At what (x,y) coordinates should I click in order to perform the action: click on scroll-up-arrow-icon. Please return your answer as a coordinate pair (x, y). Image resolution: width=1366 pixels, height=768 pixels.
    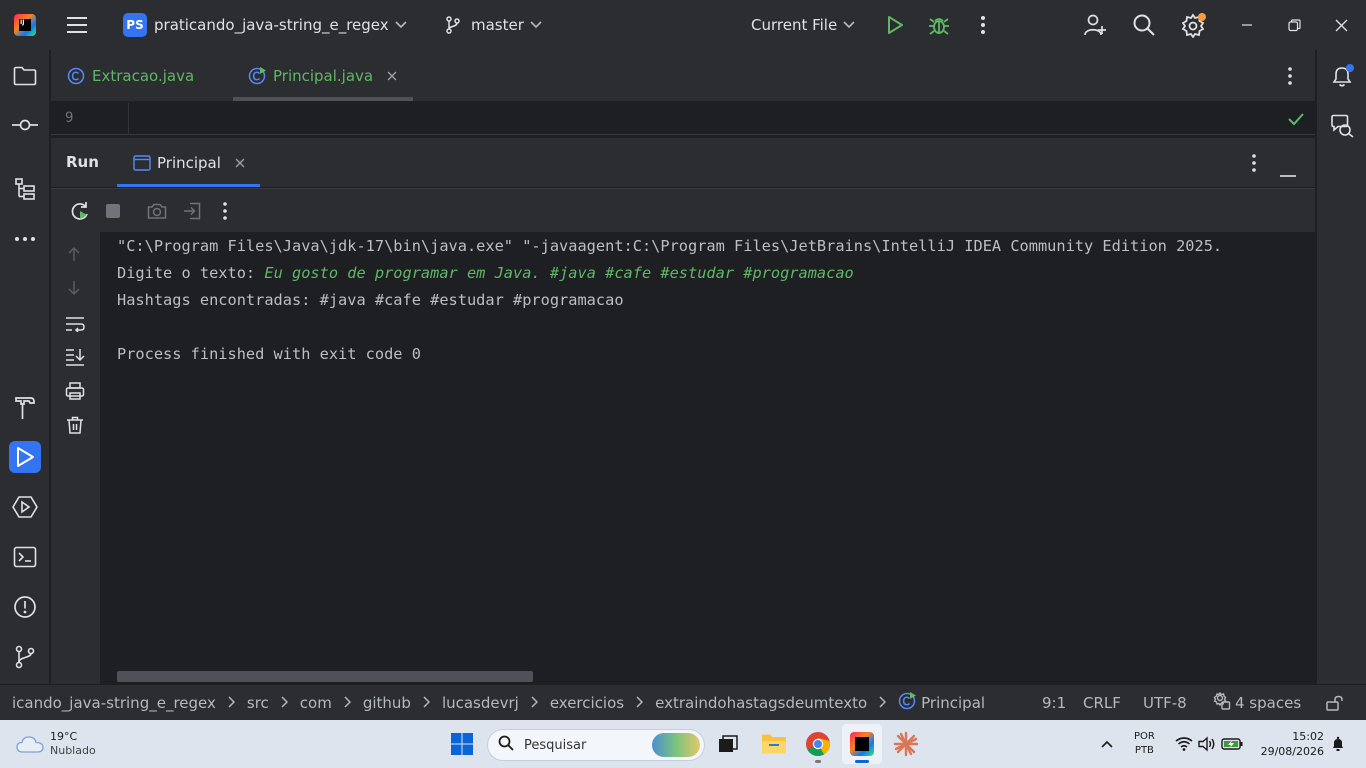
    Looking at the image, I should click on (74, 256).